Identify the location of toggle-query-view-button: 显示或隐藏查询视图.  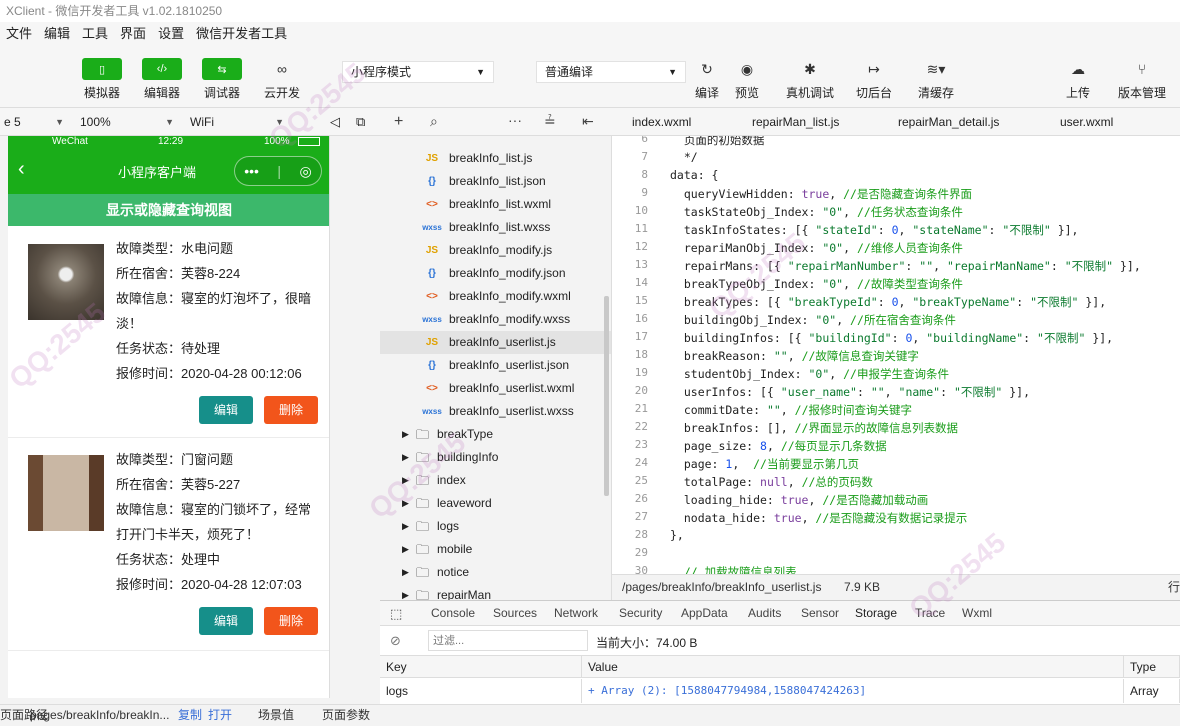
(168, 210).